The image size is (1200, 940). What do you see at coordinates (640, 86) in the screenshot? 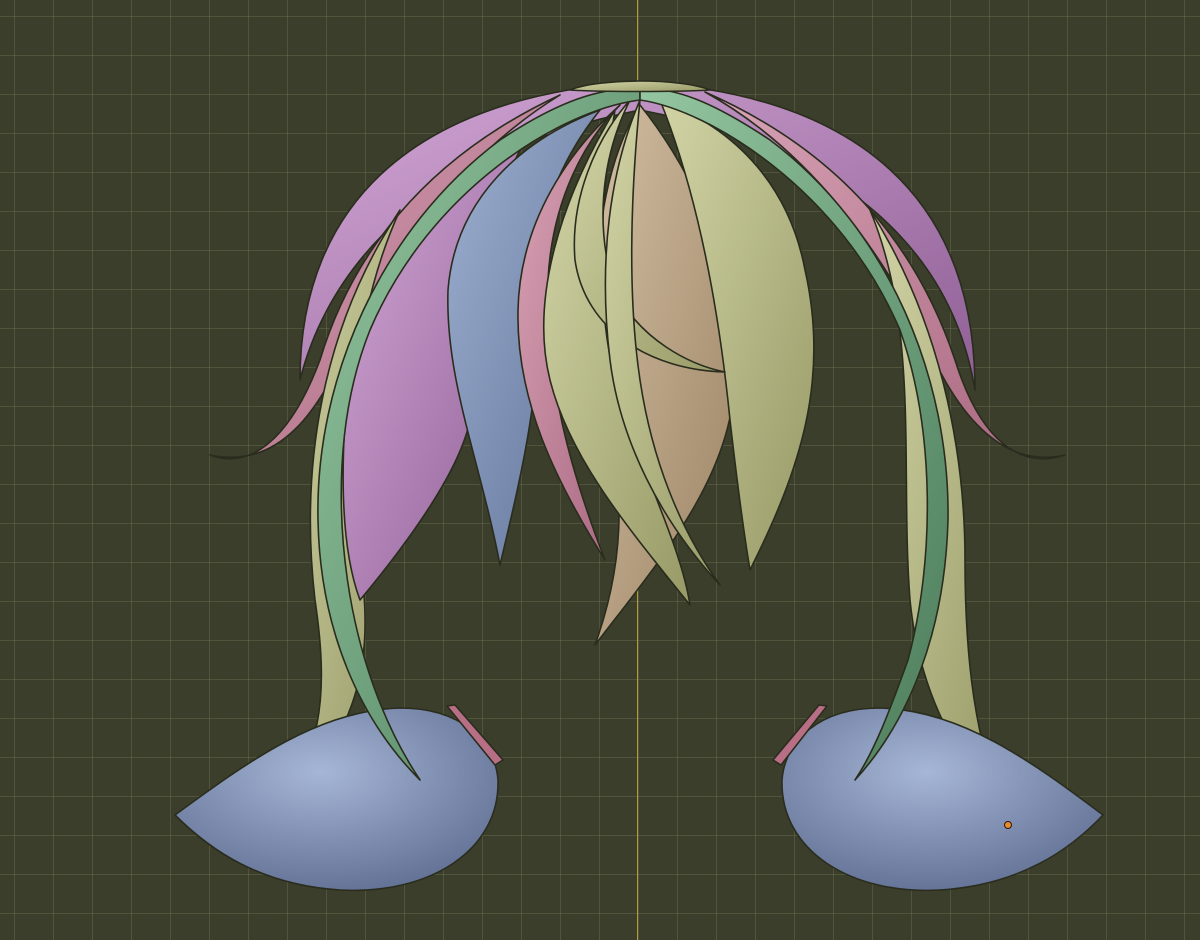
I see `hair-parting-top` at bounding box center [640, 86].